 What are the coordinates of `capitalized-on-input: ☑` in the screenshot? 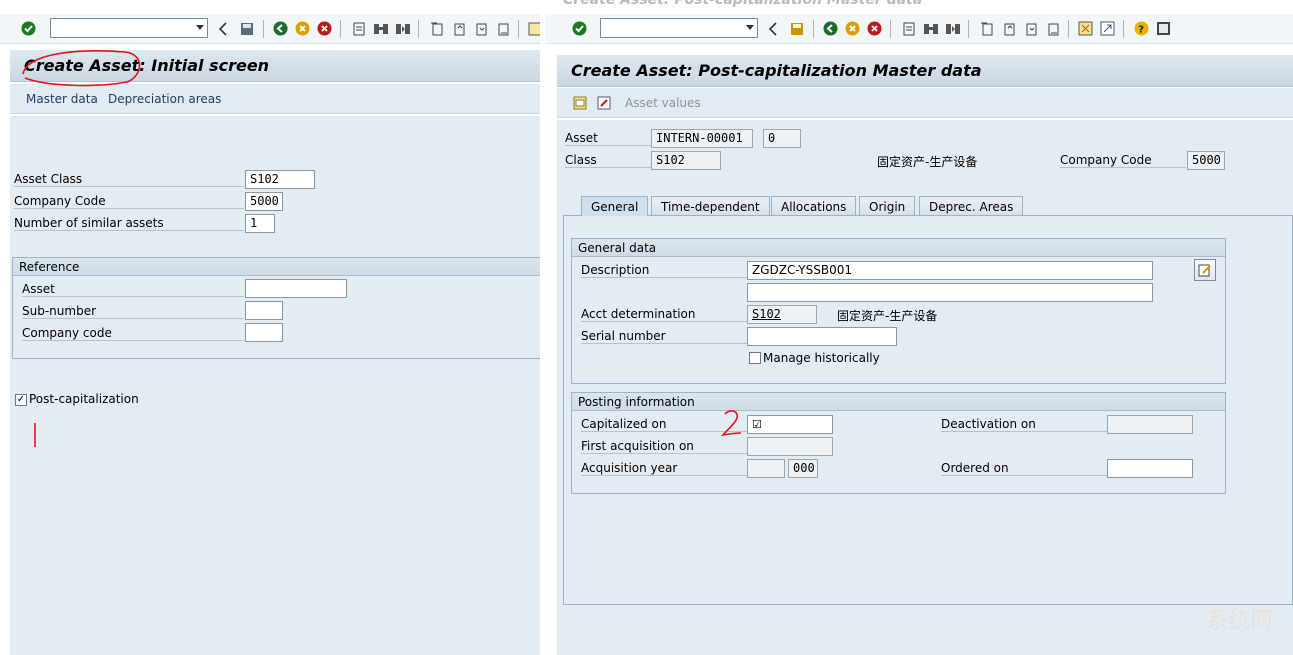 It's located at (790, 424).